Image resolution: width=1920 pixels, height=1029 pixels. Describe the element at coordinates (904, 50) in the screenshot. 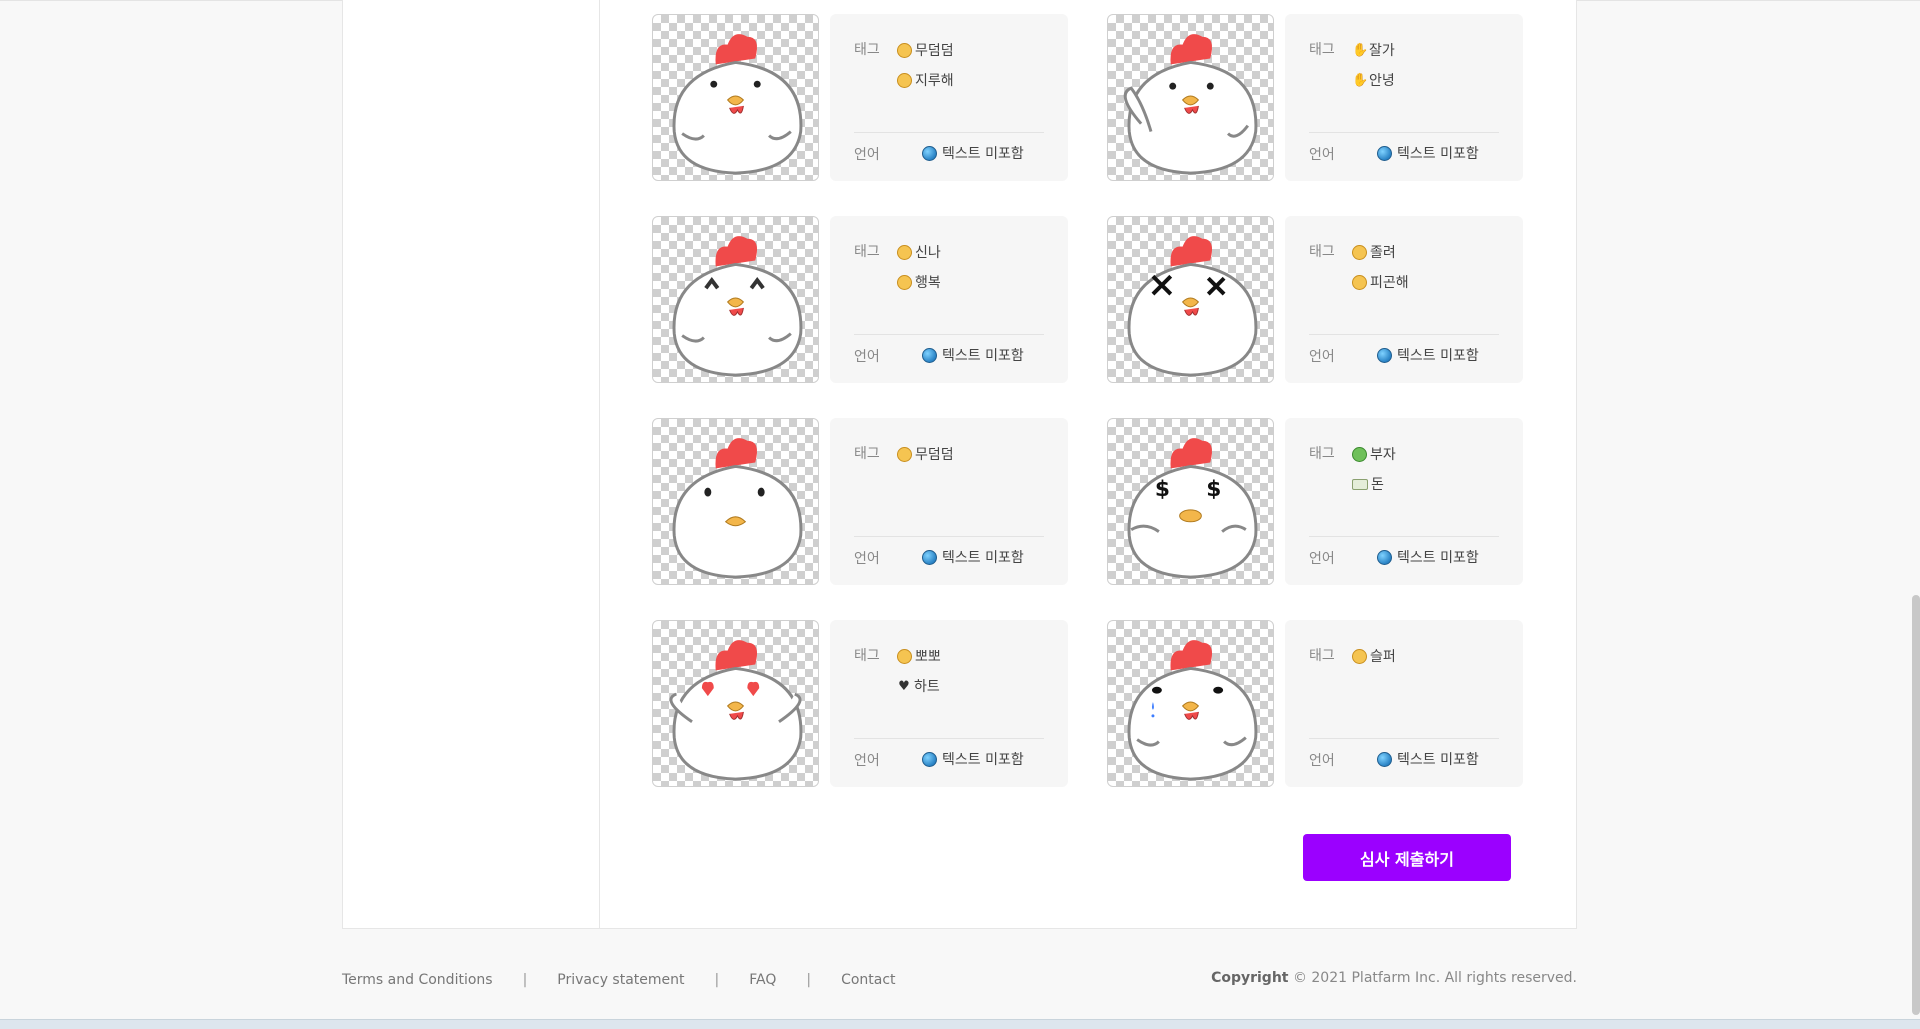

I see `neutral-face-icon` at that location.